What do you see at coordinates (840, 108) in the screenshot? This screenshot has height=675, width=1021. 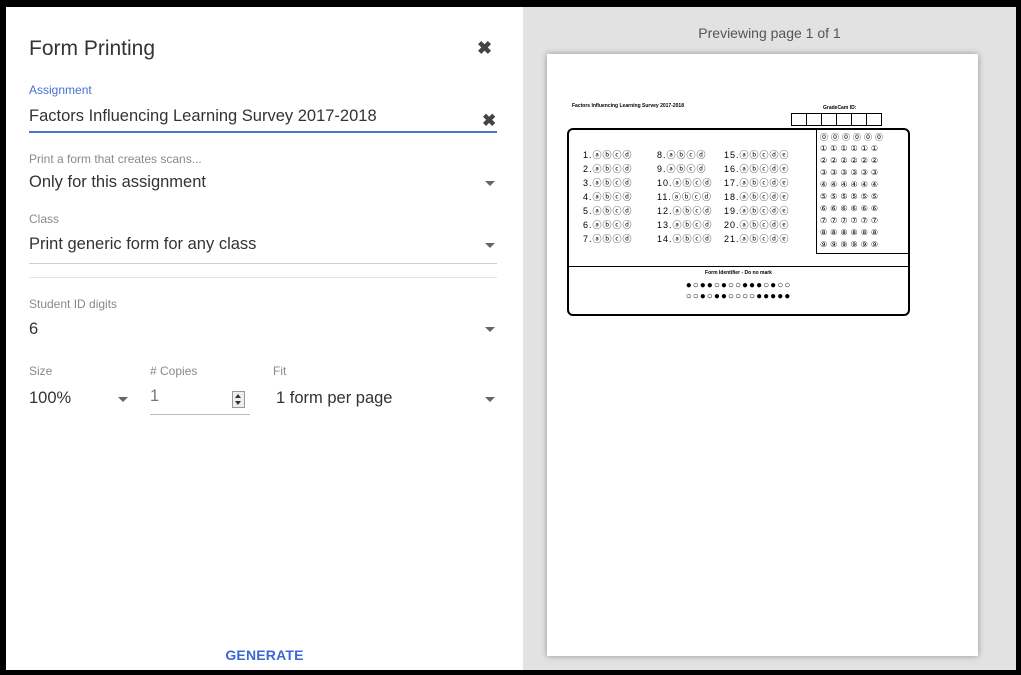 I see `gradecam-label: GradeCam ID:` at bounding box center [840, 108].